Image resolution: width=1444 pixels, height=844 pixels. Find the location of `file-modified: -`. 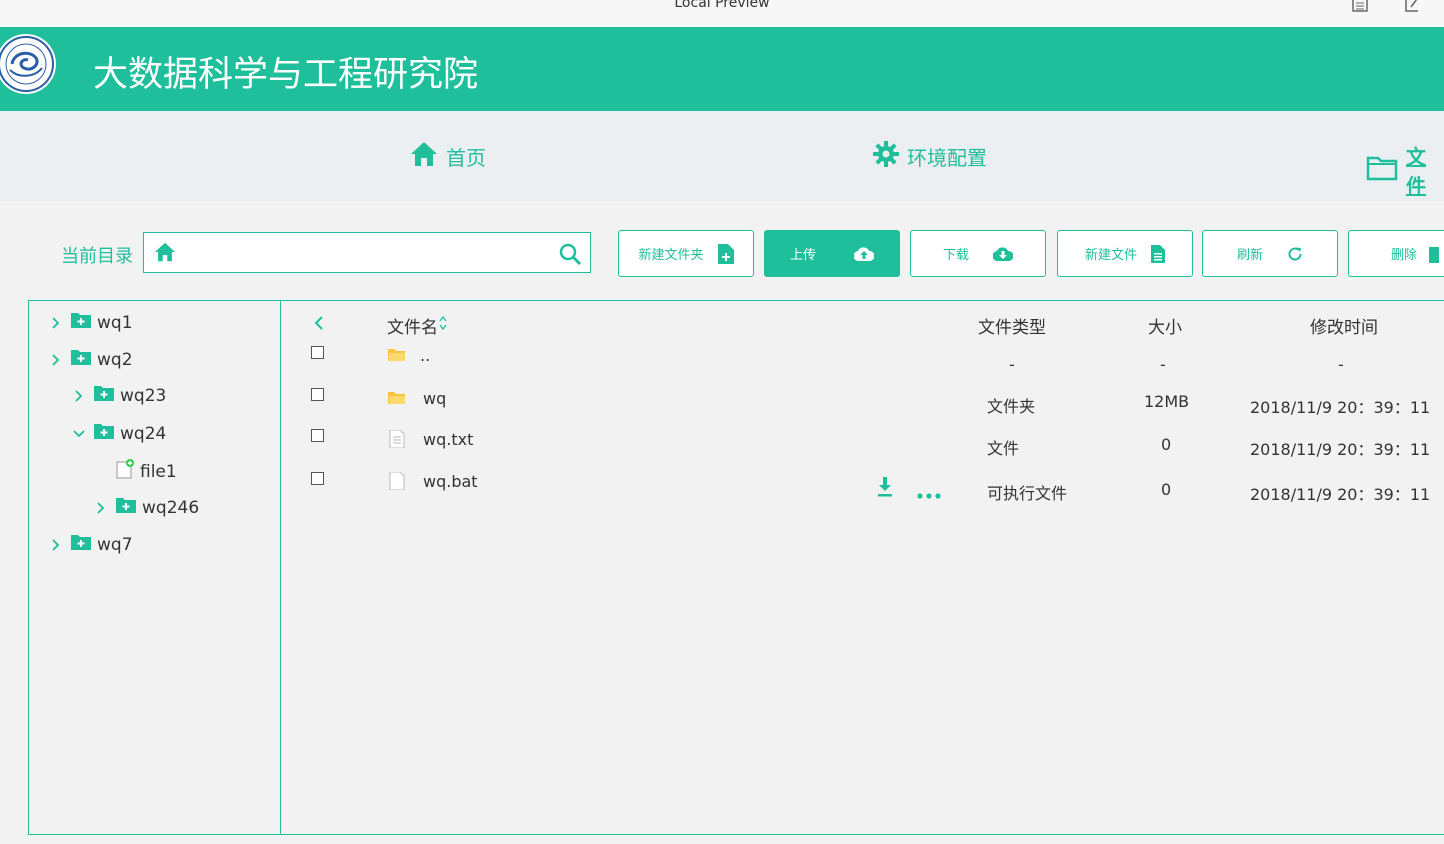

file-modified: - is located at coordinates (1341, 364).